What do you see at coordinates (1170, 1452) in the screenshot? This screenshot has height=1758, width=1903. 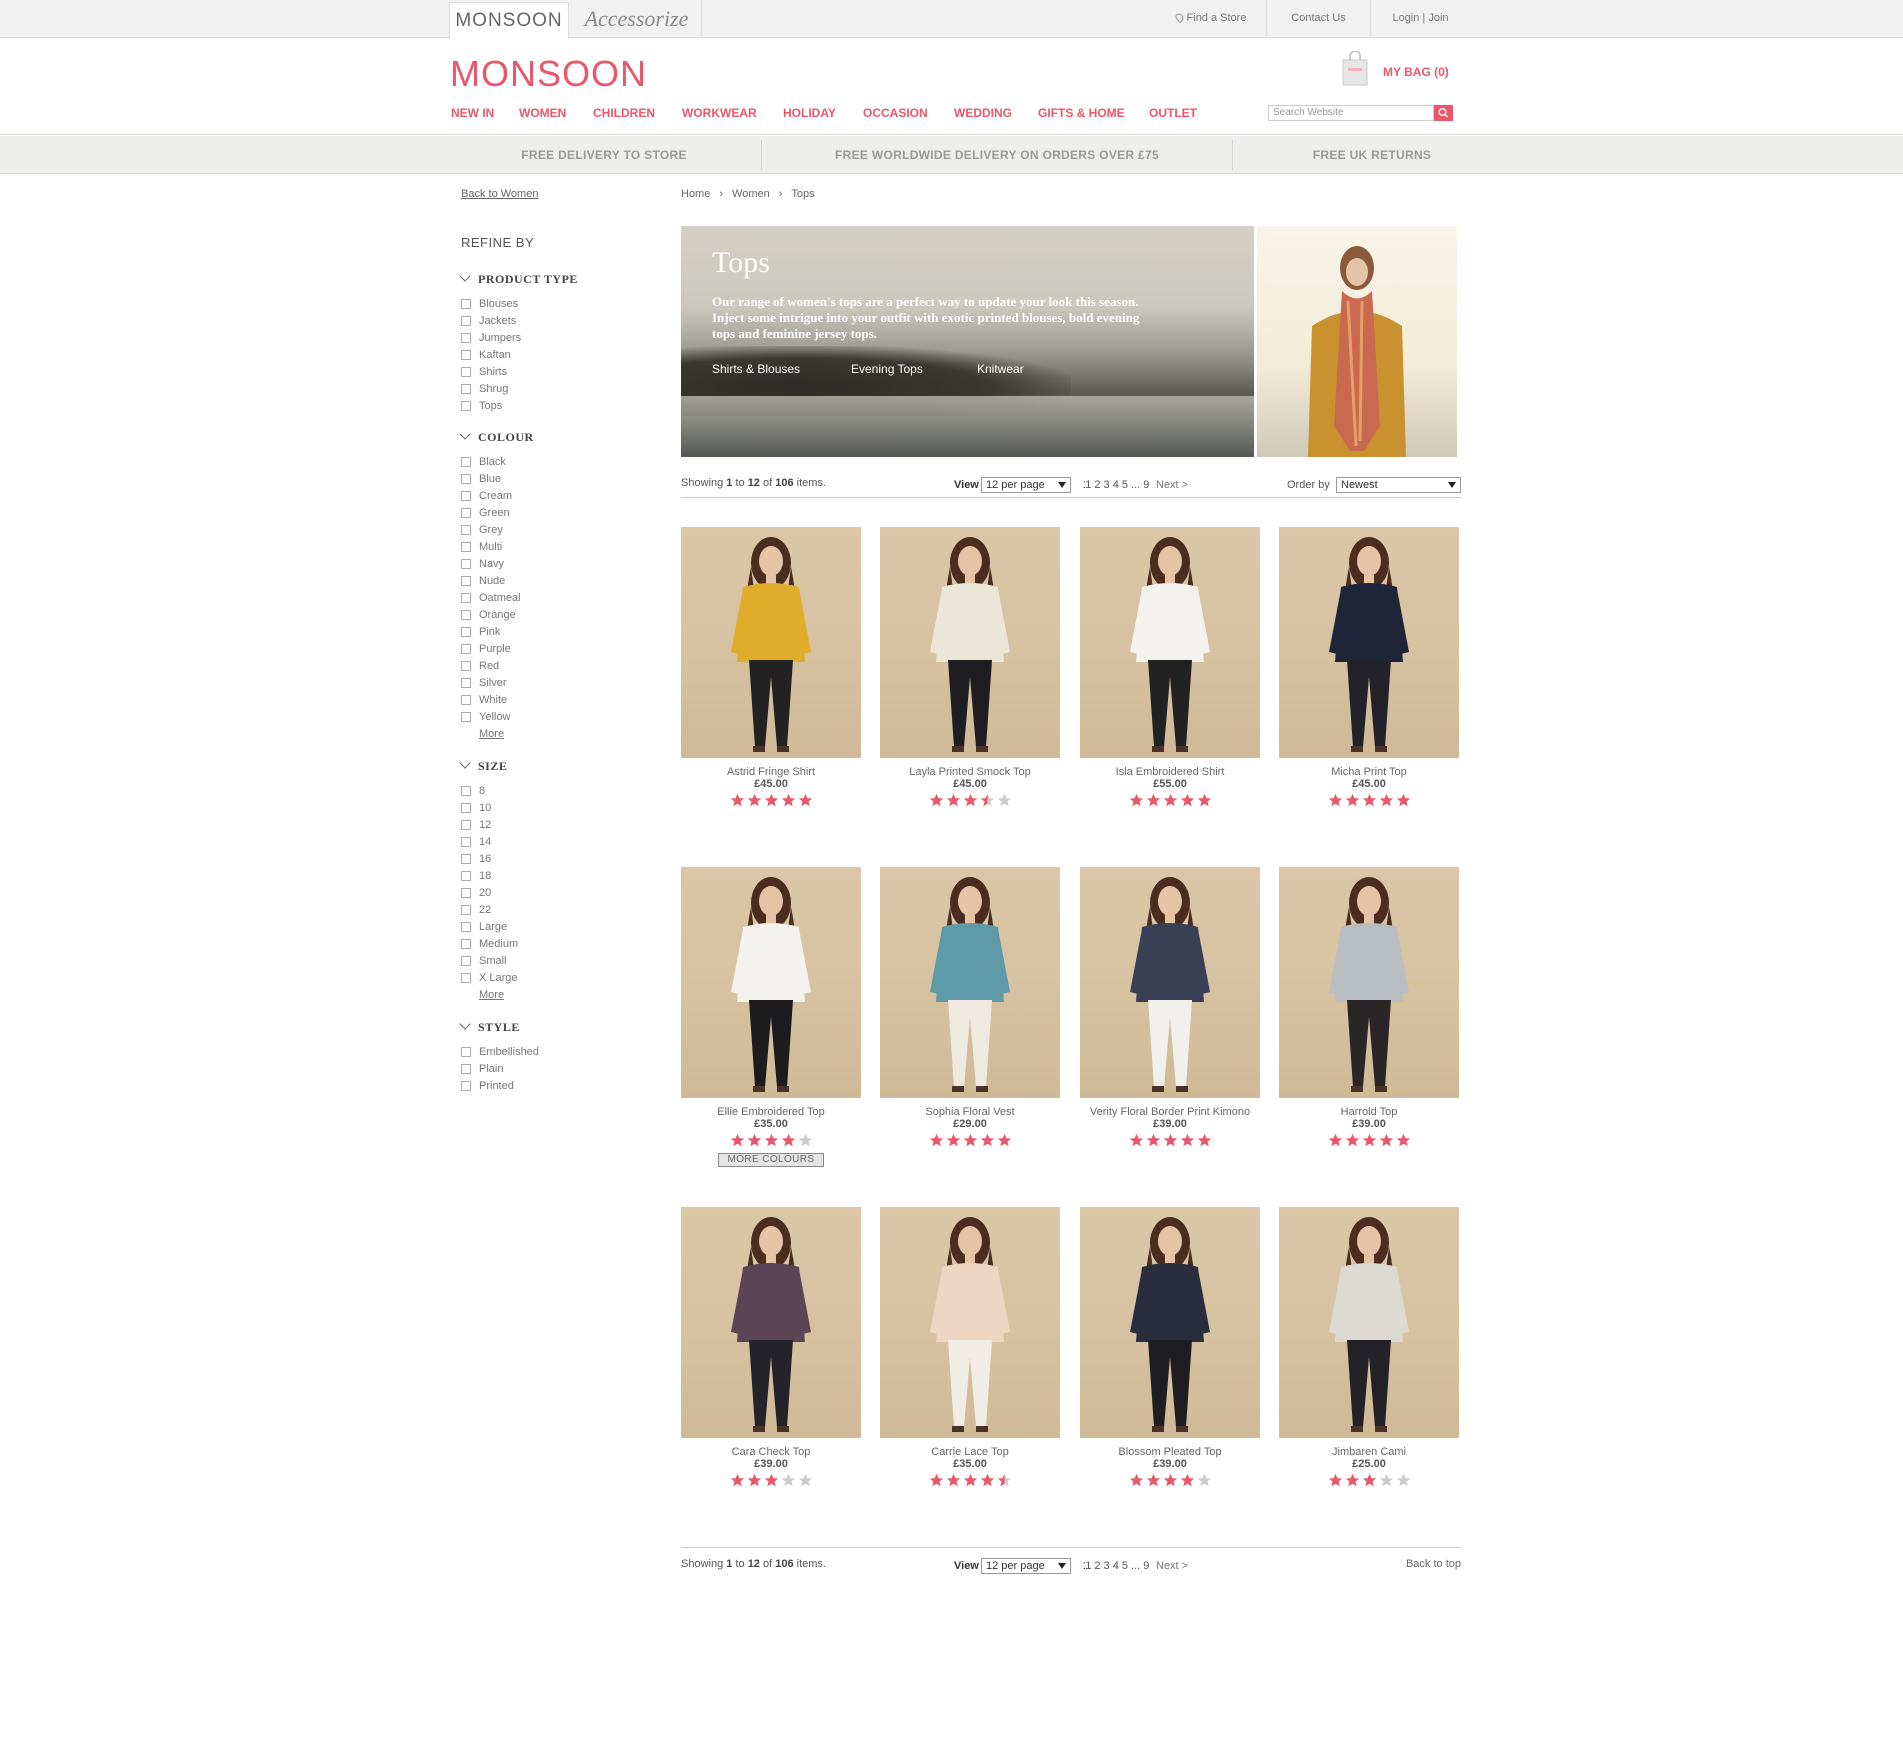 I see `product-name: Blossom Pleated Top` at bounding box center [1170, 1452].